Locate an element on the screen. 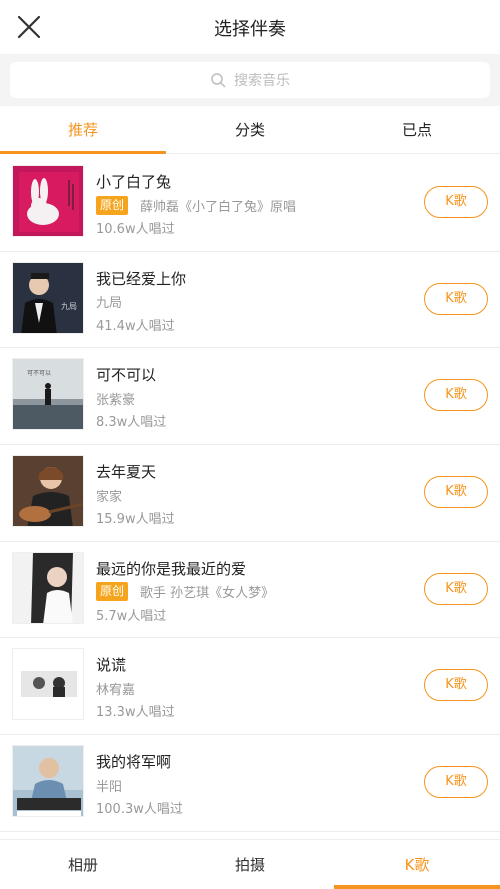 Image resolution: width=500 pixels, height=889 pixels. song-row: 小了白了兔 原创 薛帅磊《小了白了兔》原唱 10.6w人唱过 K歌 is located at coordinates (250, 203).